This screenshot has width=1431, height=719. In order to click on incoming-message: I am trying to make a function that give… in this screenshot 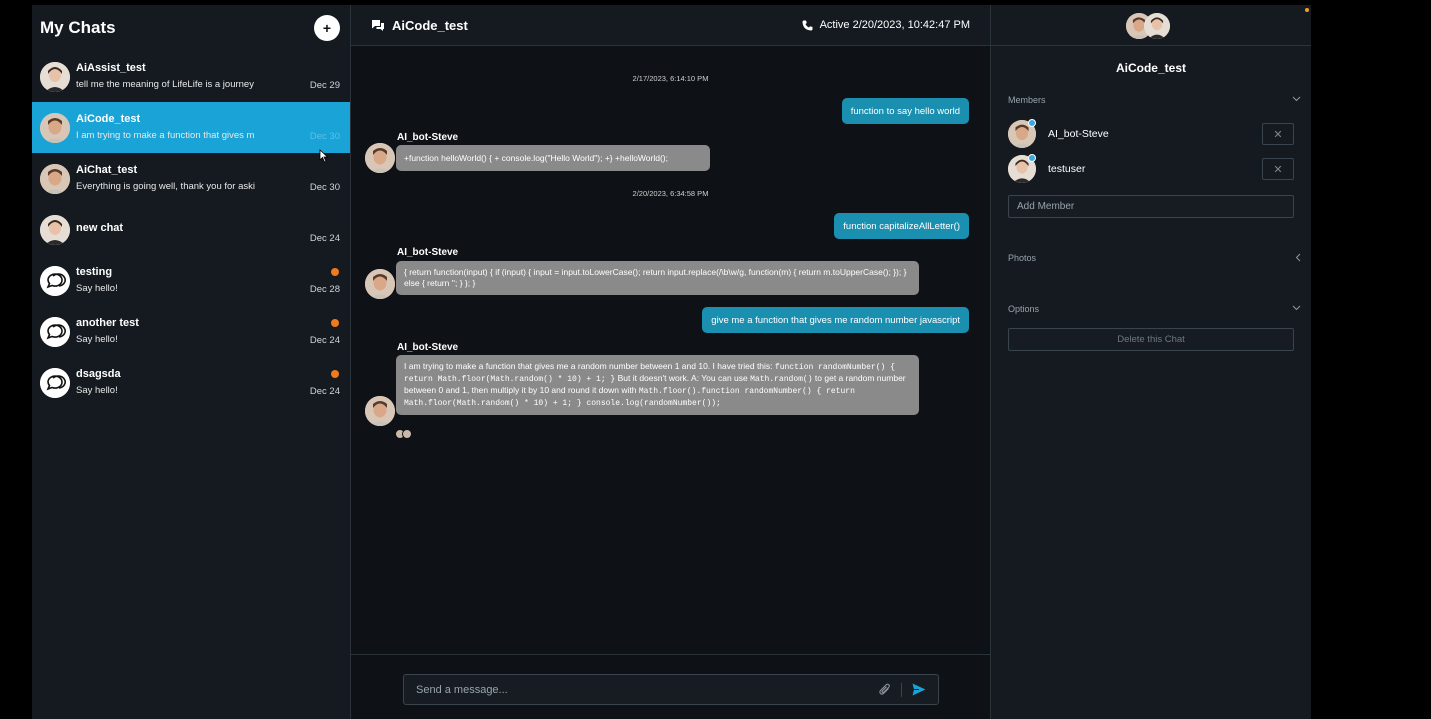, I will do `click(657, 385)`.